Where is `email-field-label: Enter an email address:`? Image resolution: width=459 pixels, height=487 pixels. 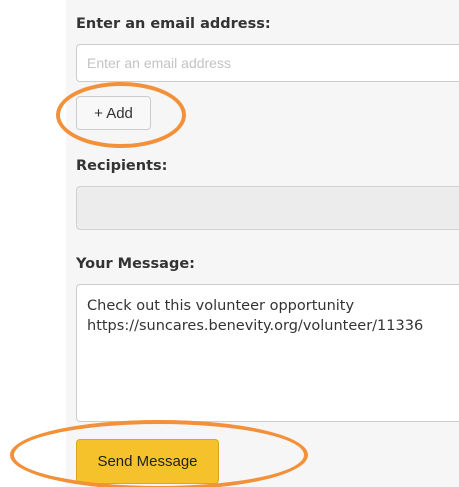 email-field-label: Enter an email address: is located at coordinates (173, 24).